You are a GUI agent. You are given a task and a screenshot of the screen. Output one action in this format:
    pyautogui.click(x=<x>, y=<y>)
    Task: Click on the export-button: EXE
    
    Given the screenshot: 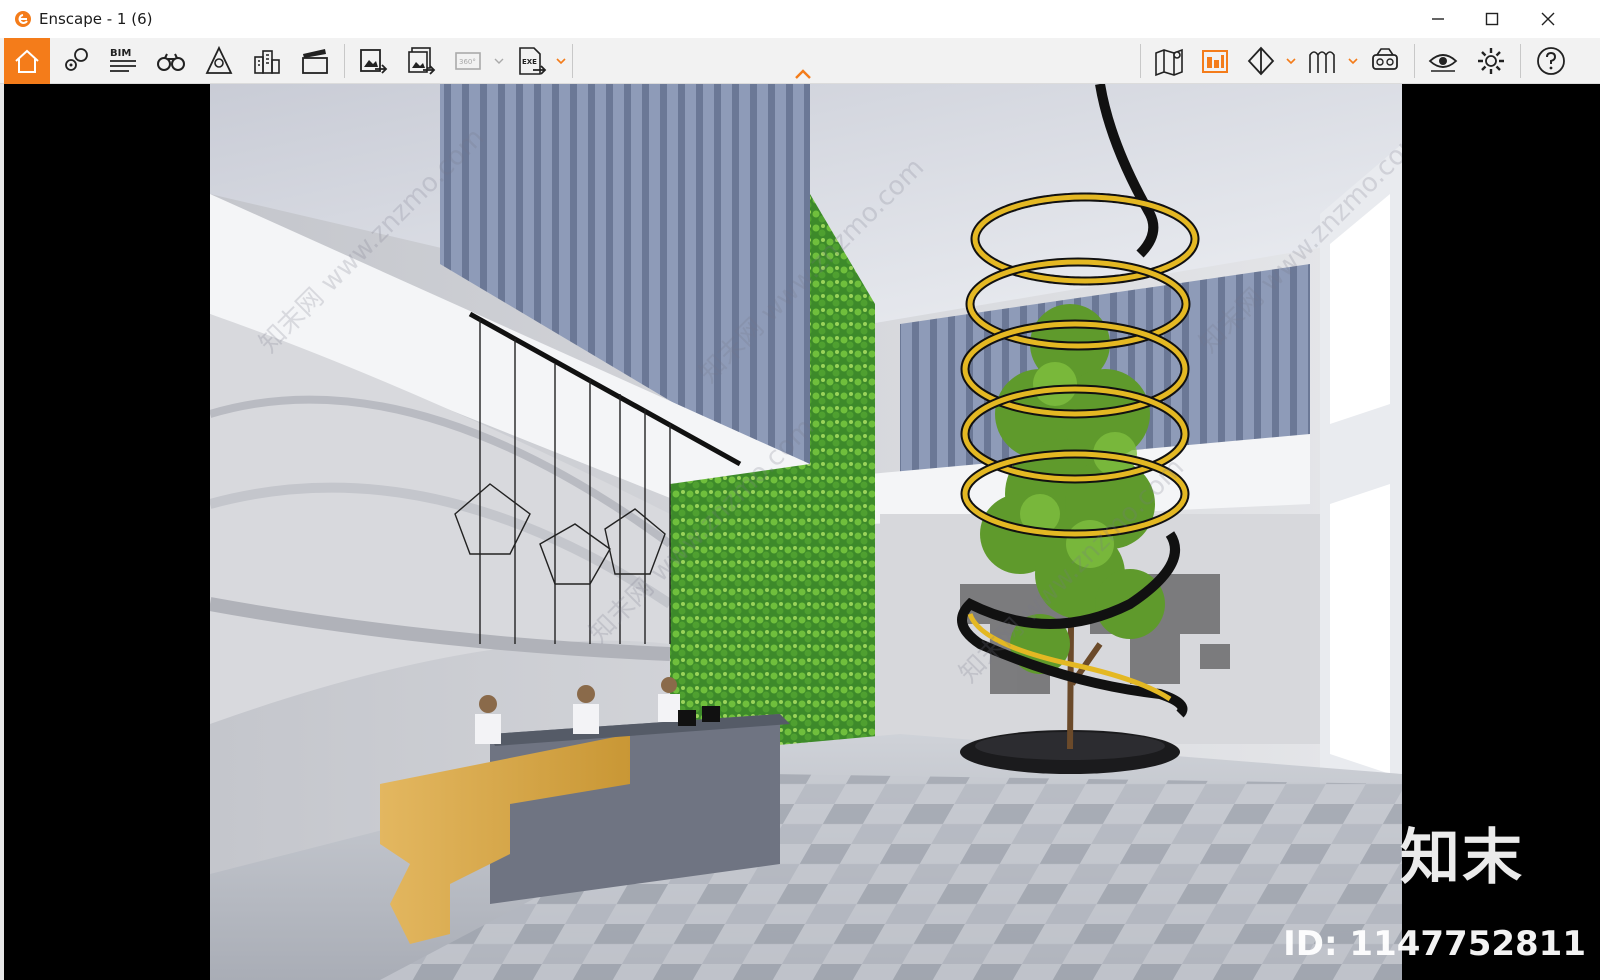 What is the action you would take?
    pyautogui.click(x=531, y=61)
    